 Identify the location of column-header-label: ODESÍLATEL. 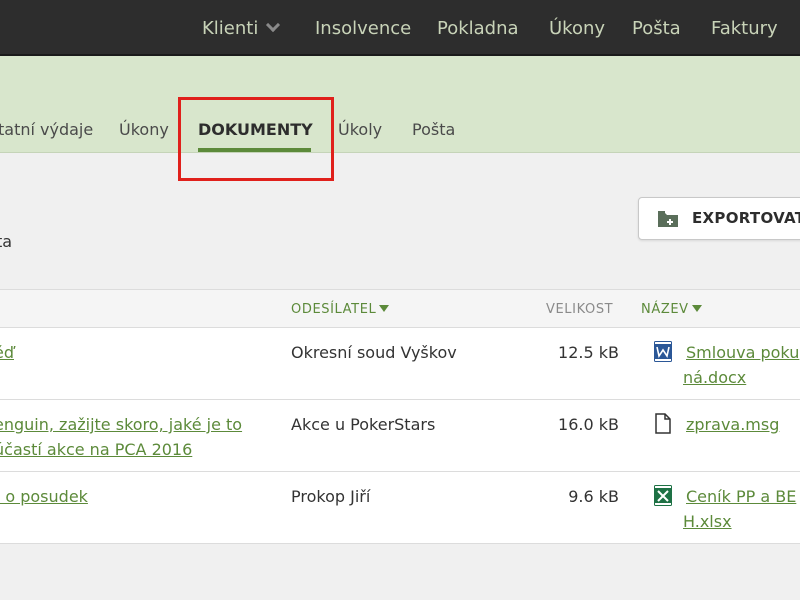
(334, 309).